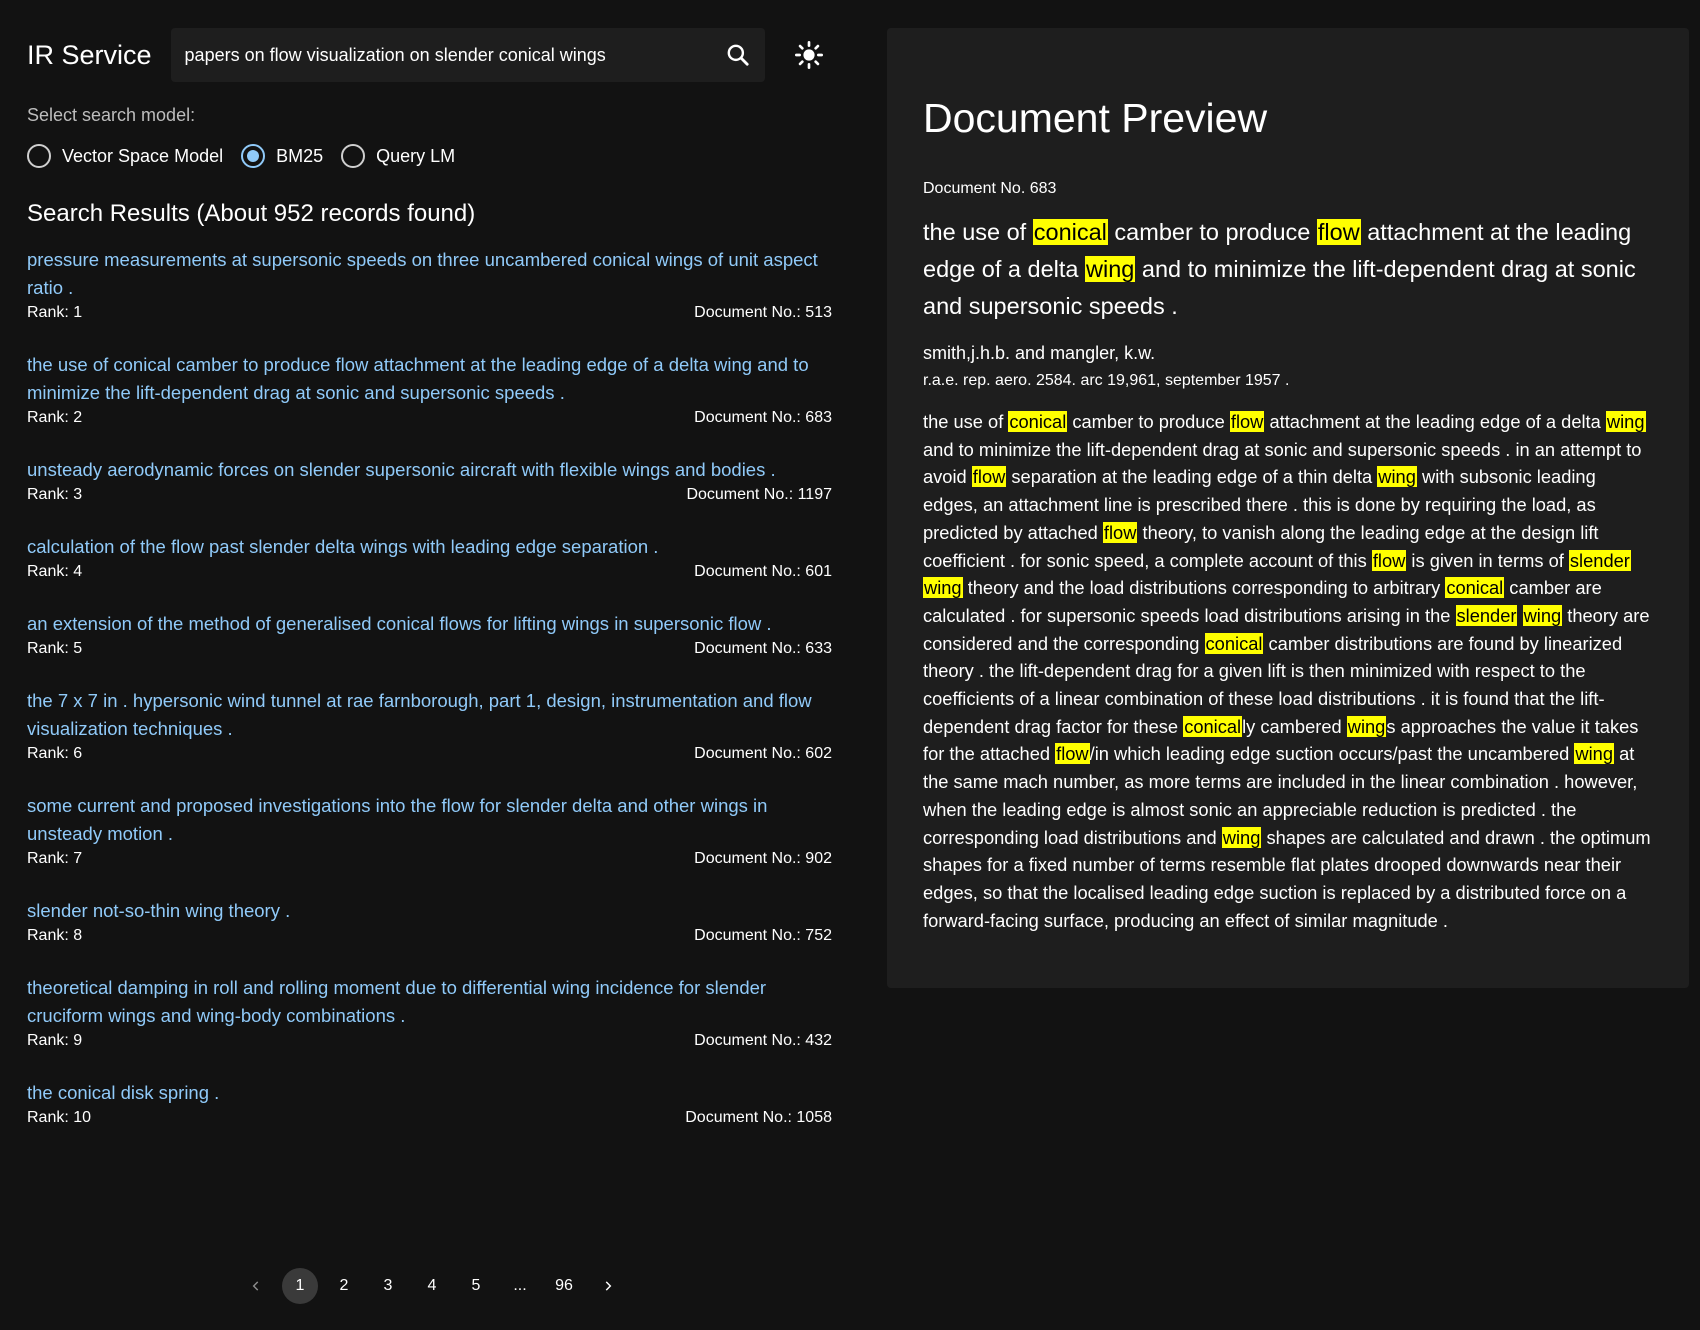 The width and height of the screenshot is (1700, 1330). Describe the element at coordinates (55, 753) in the screenshot. I see `result-rank: Rank: 6` at that location.